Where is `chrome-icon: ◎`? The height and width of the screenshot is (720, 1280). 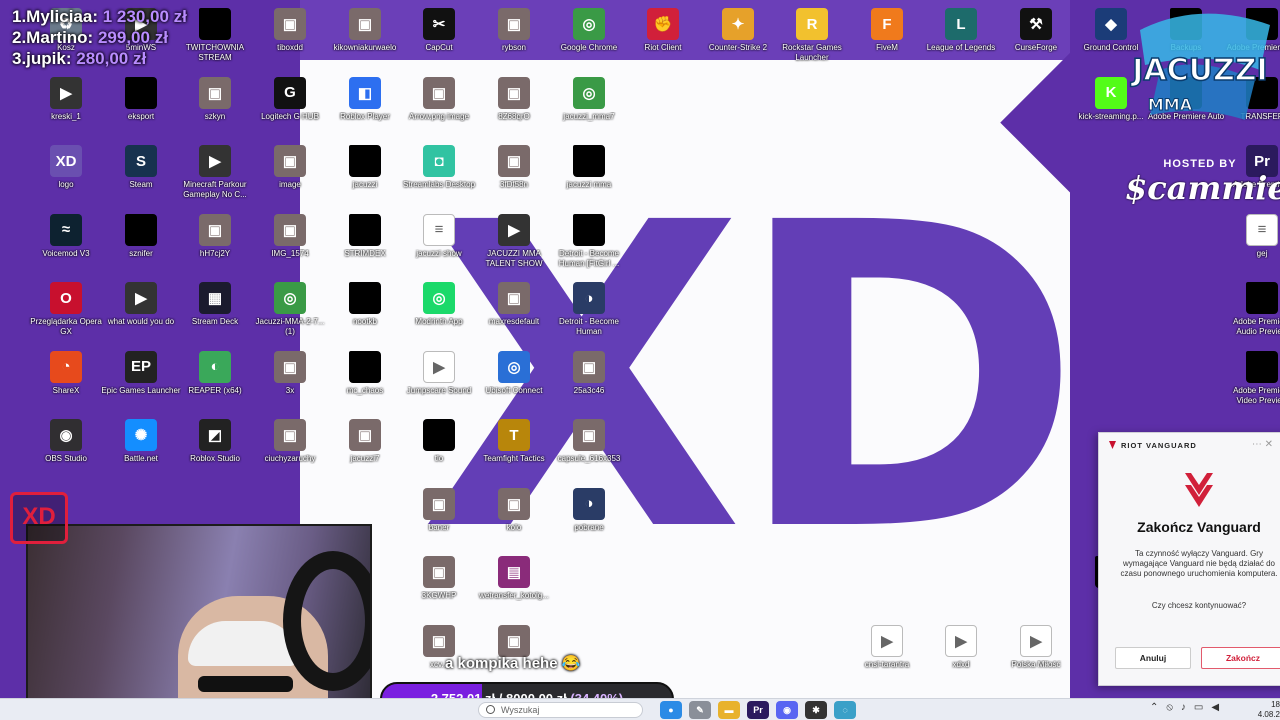
chrome-icon: ◎ is located at coordinates (589, 24).